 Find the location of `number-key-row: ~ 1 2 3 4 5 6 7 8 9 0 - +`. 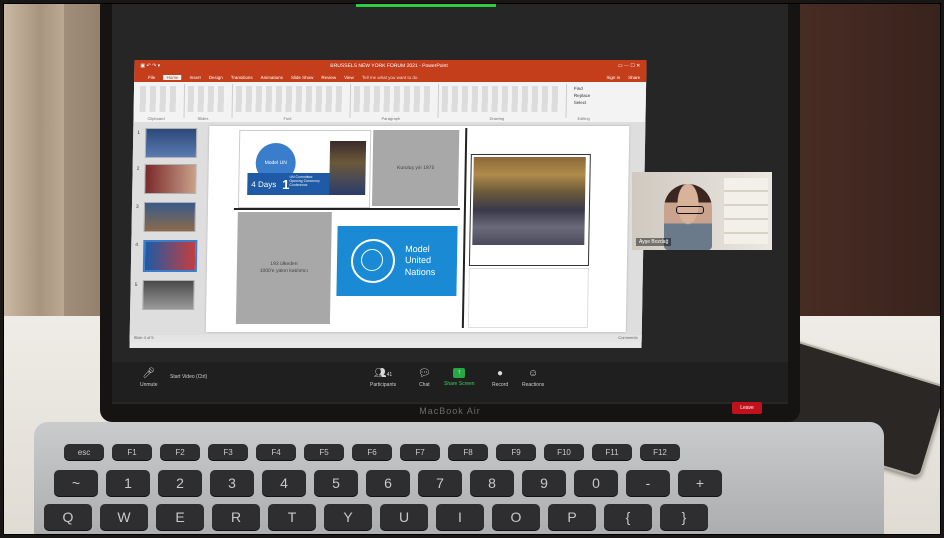

number-key-row: ~ 1 2 3 4 5 6 7 8 9 0 - + is located at coordinates (388, 483).